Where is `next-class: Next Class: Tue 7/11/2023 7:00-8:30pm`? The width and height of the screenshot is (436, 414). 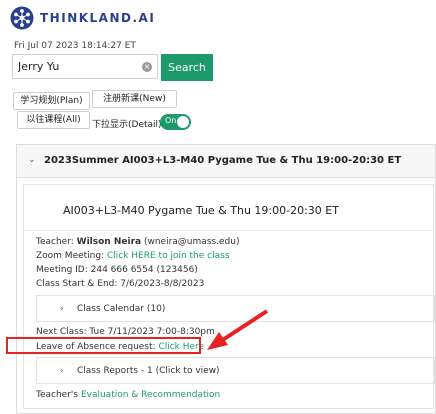
next-class: Next Class: Tue 7/11/2023 7:00-8:30pm is located at coordinates (125, 332).